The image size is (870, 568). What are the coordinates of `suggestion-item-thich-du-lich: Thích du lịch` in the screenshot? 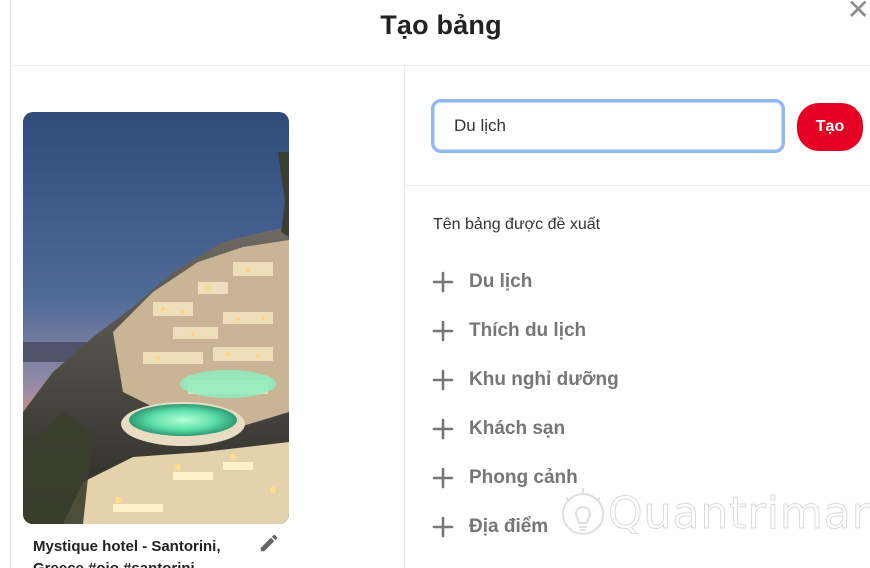 It's located at (525, 330).